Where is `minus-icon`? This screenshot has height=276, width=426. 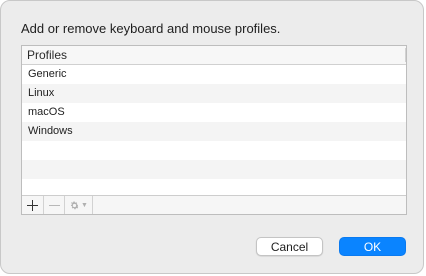
minus-icon is located at coordinates (54, 205).